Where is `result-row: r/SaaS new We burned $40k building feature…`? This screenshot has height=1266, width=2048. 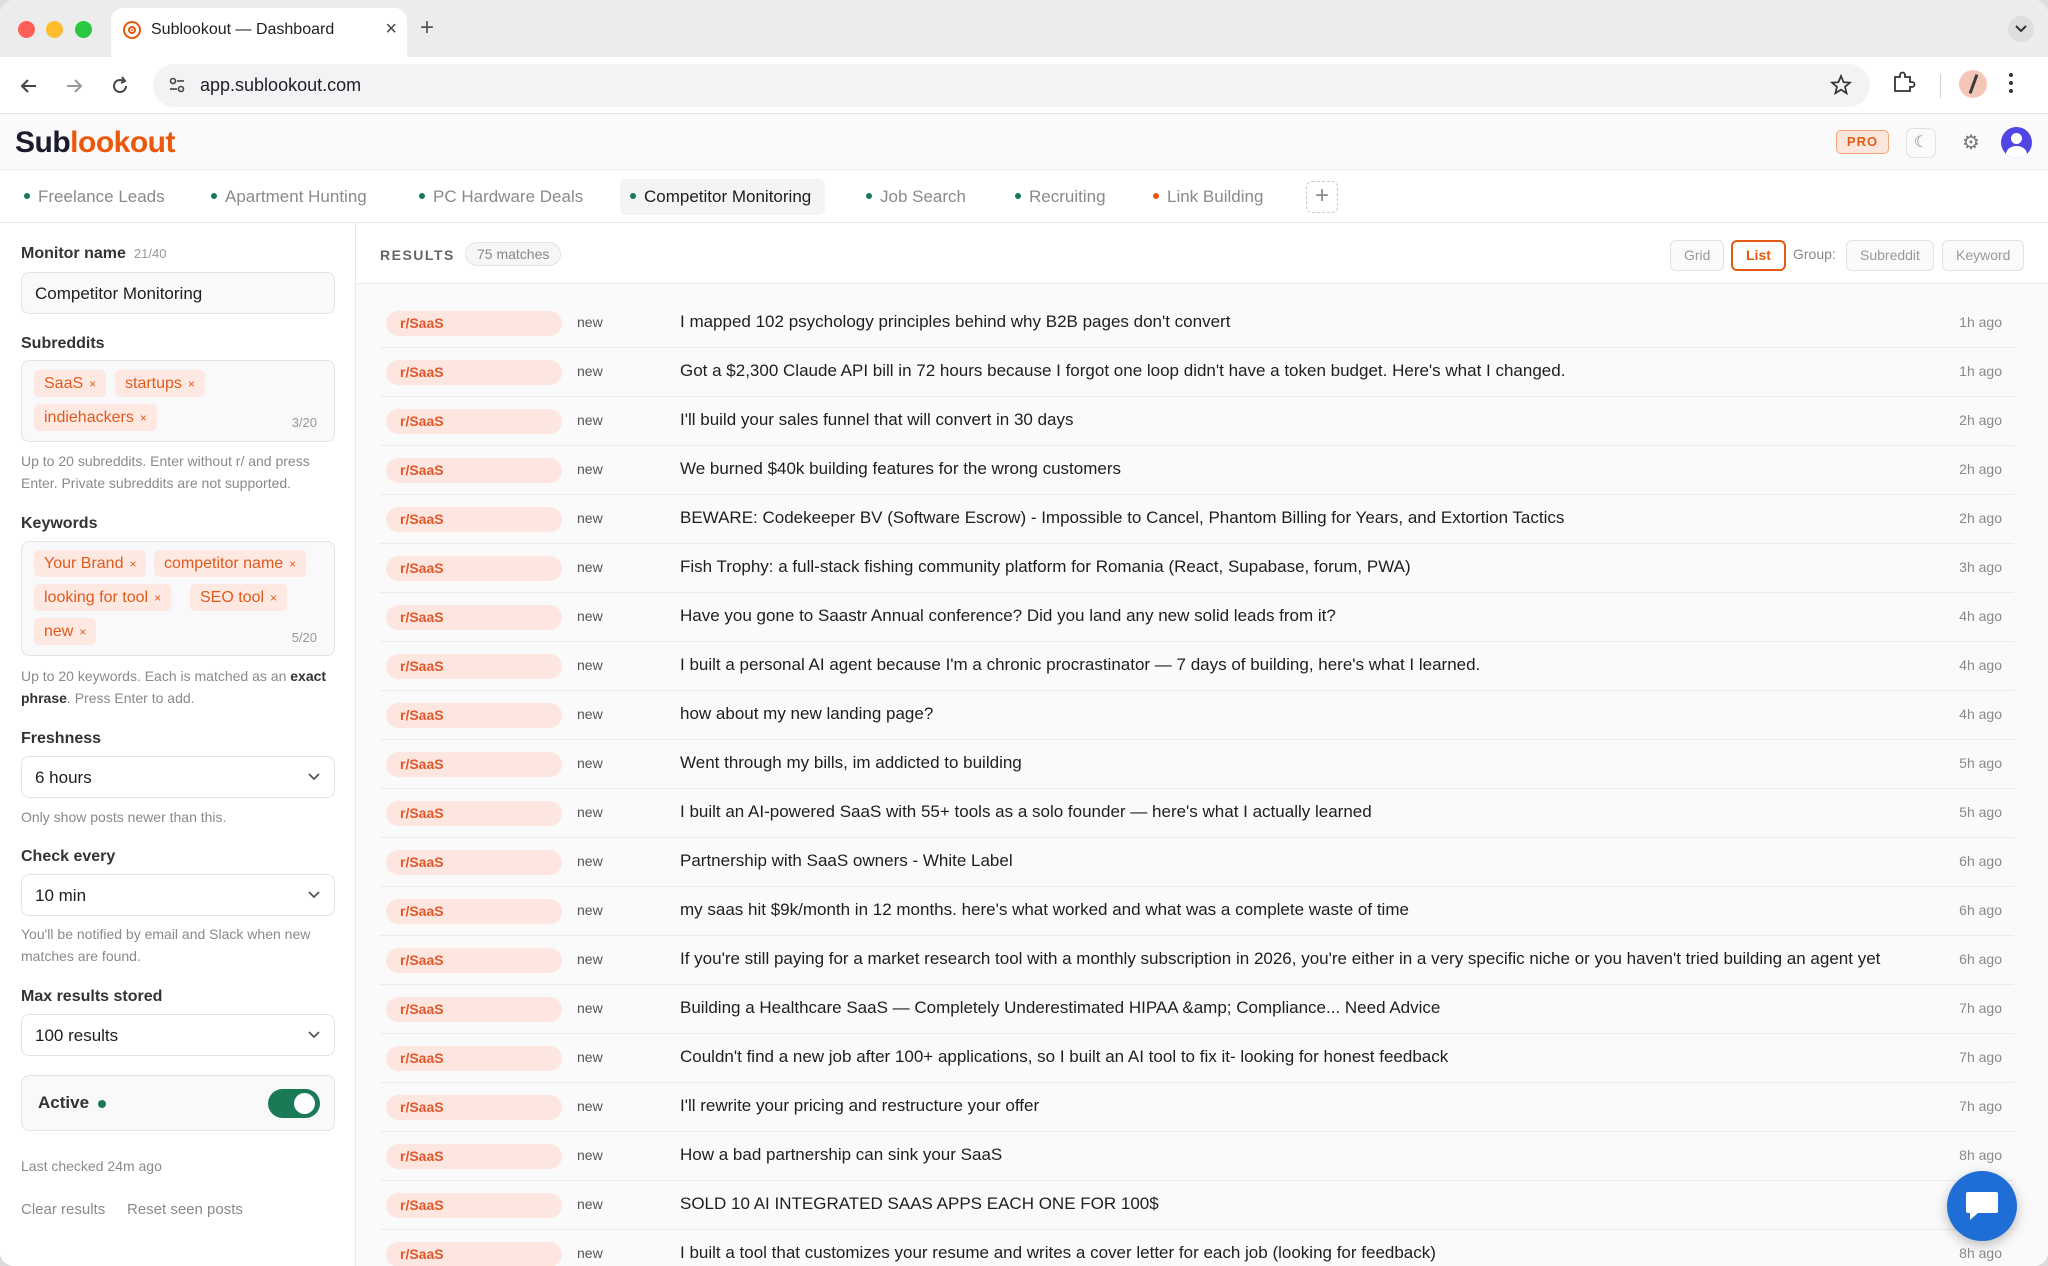
result-row: r/SaaS new We burned $40k building feature… is located at coordinates (1197, 470).